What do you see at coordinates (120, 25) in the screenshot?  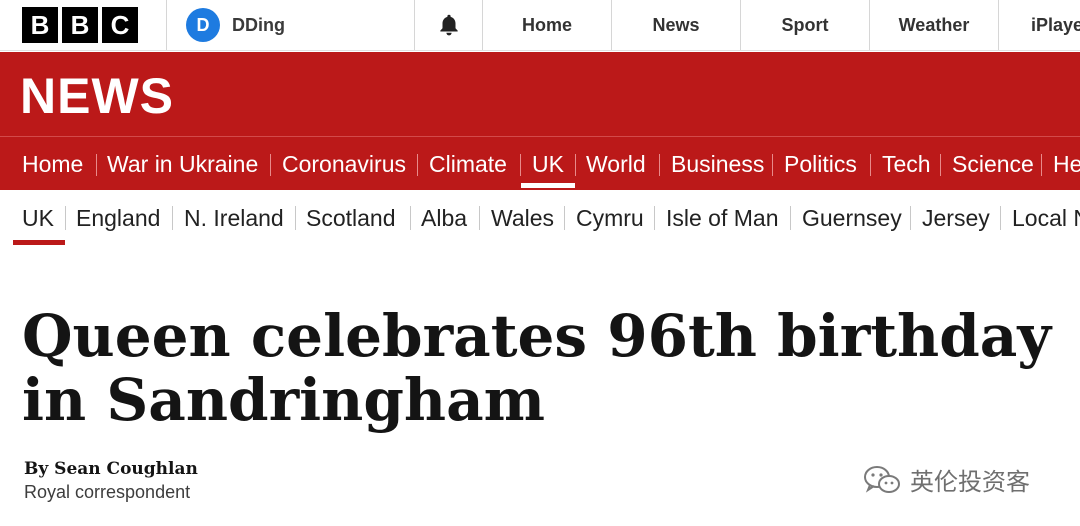 I see `bbc-logo-letter: C` at bounding box center [120, 25].